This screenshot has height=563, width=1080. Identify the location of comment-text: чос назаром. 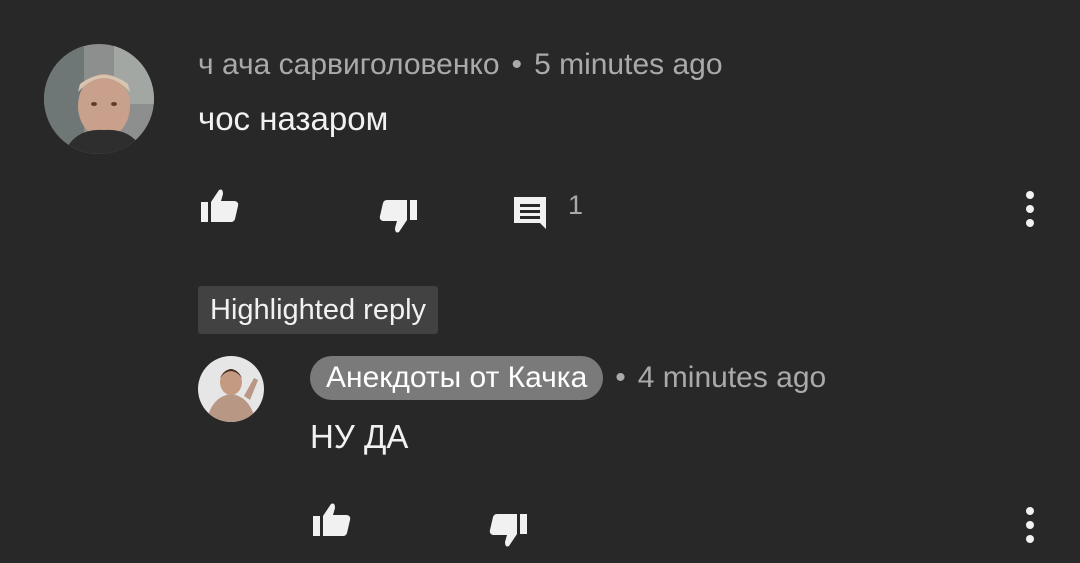
(293, 118).